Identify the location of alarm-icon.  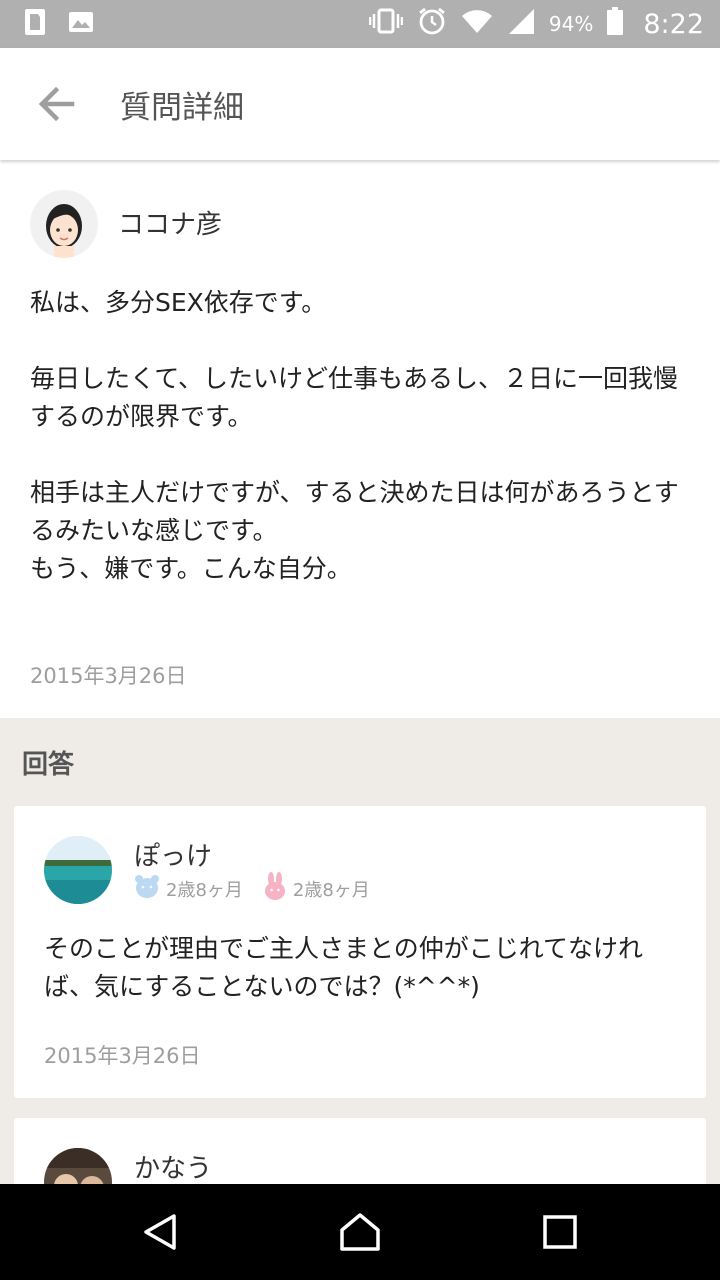
(432, 24).